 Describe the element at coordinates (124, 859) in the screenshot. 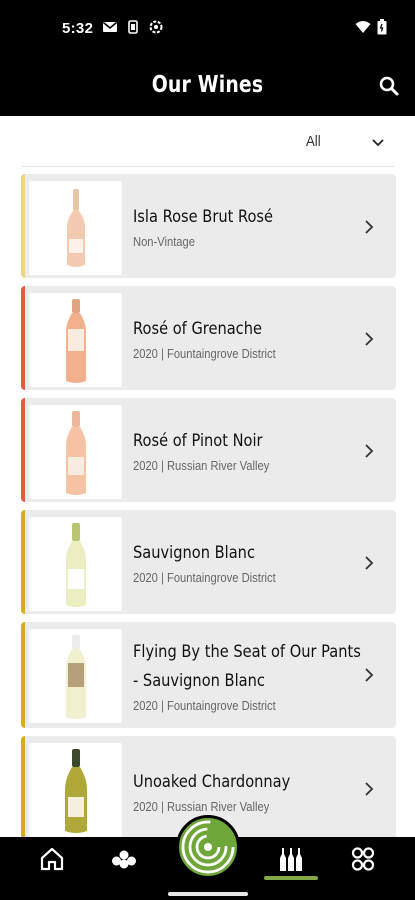

I see `community-icon` at that location.